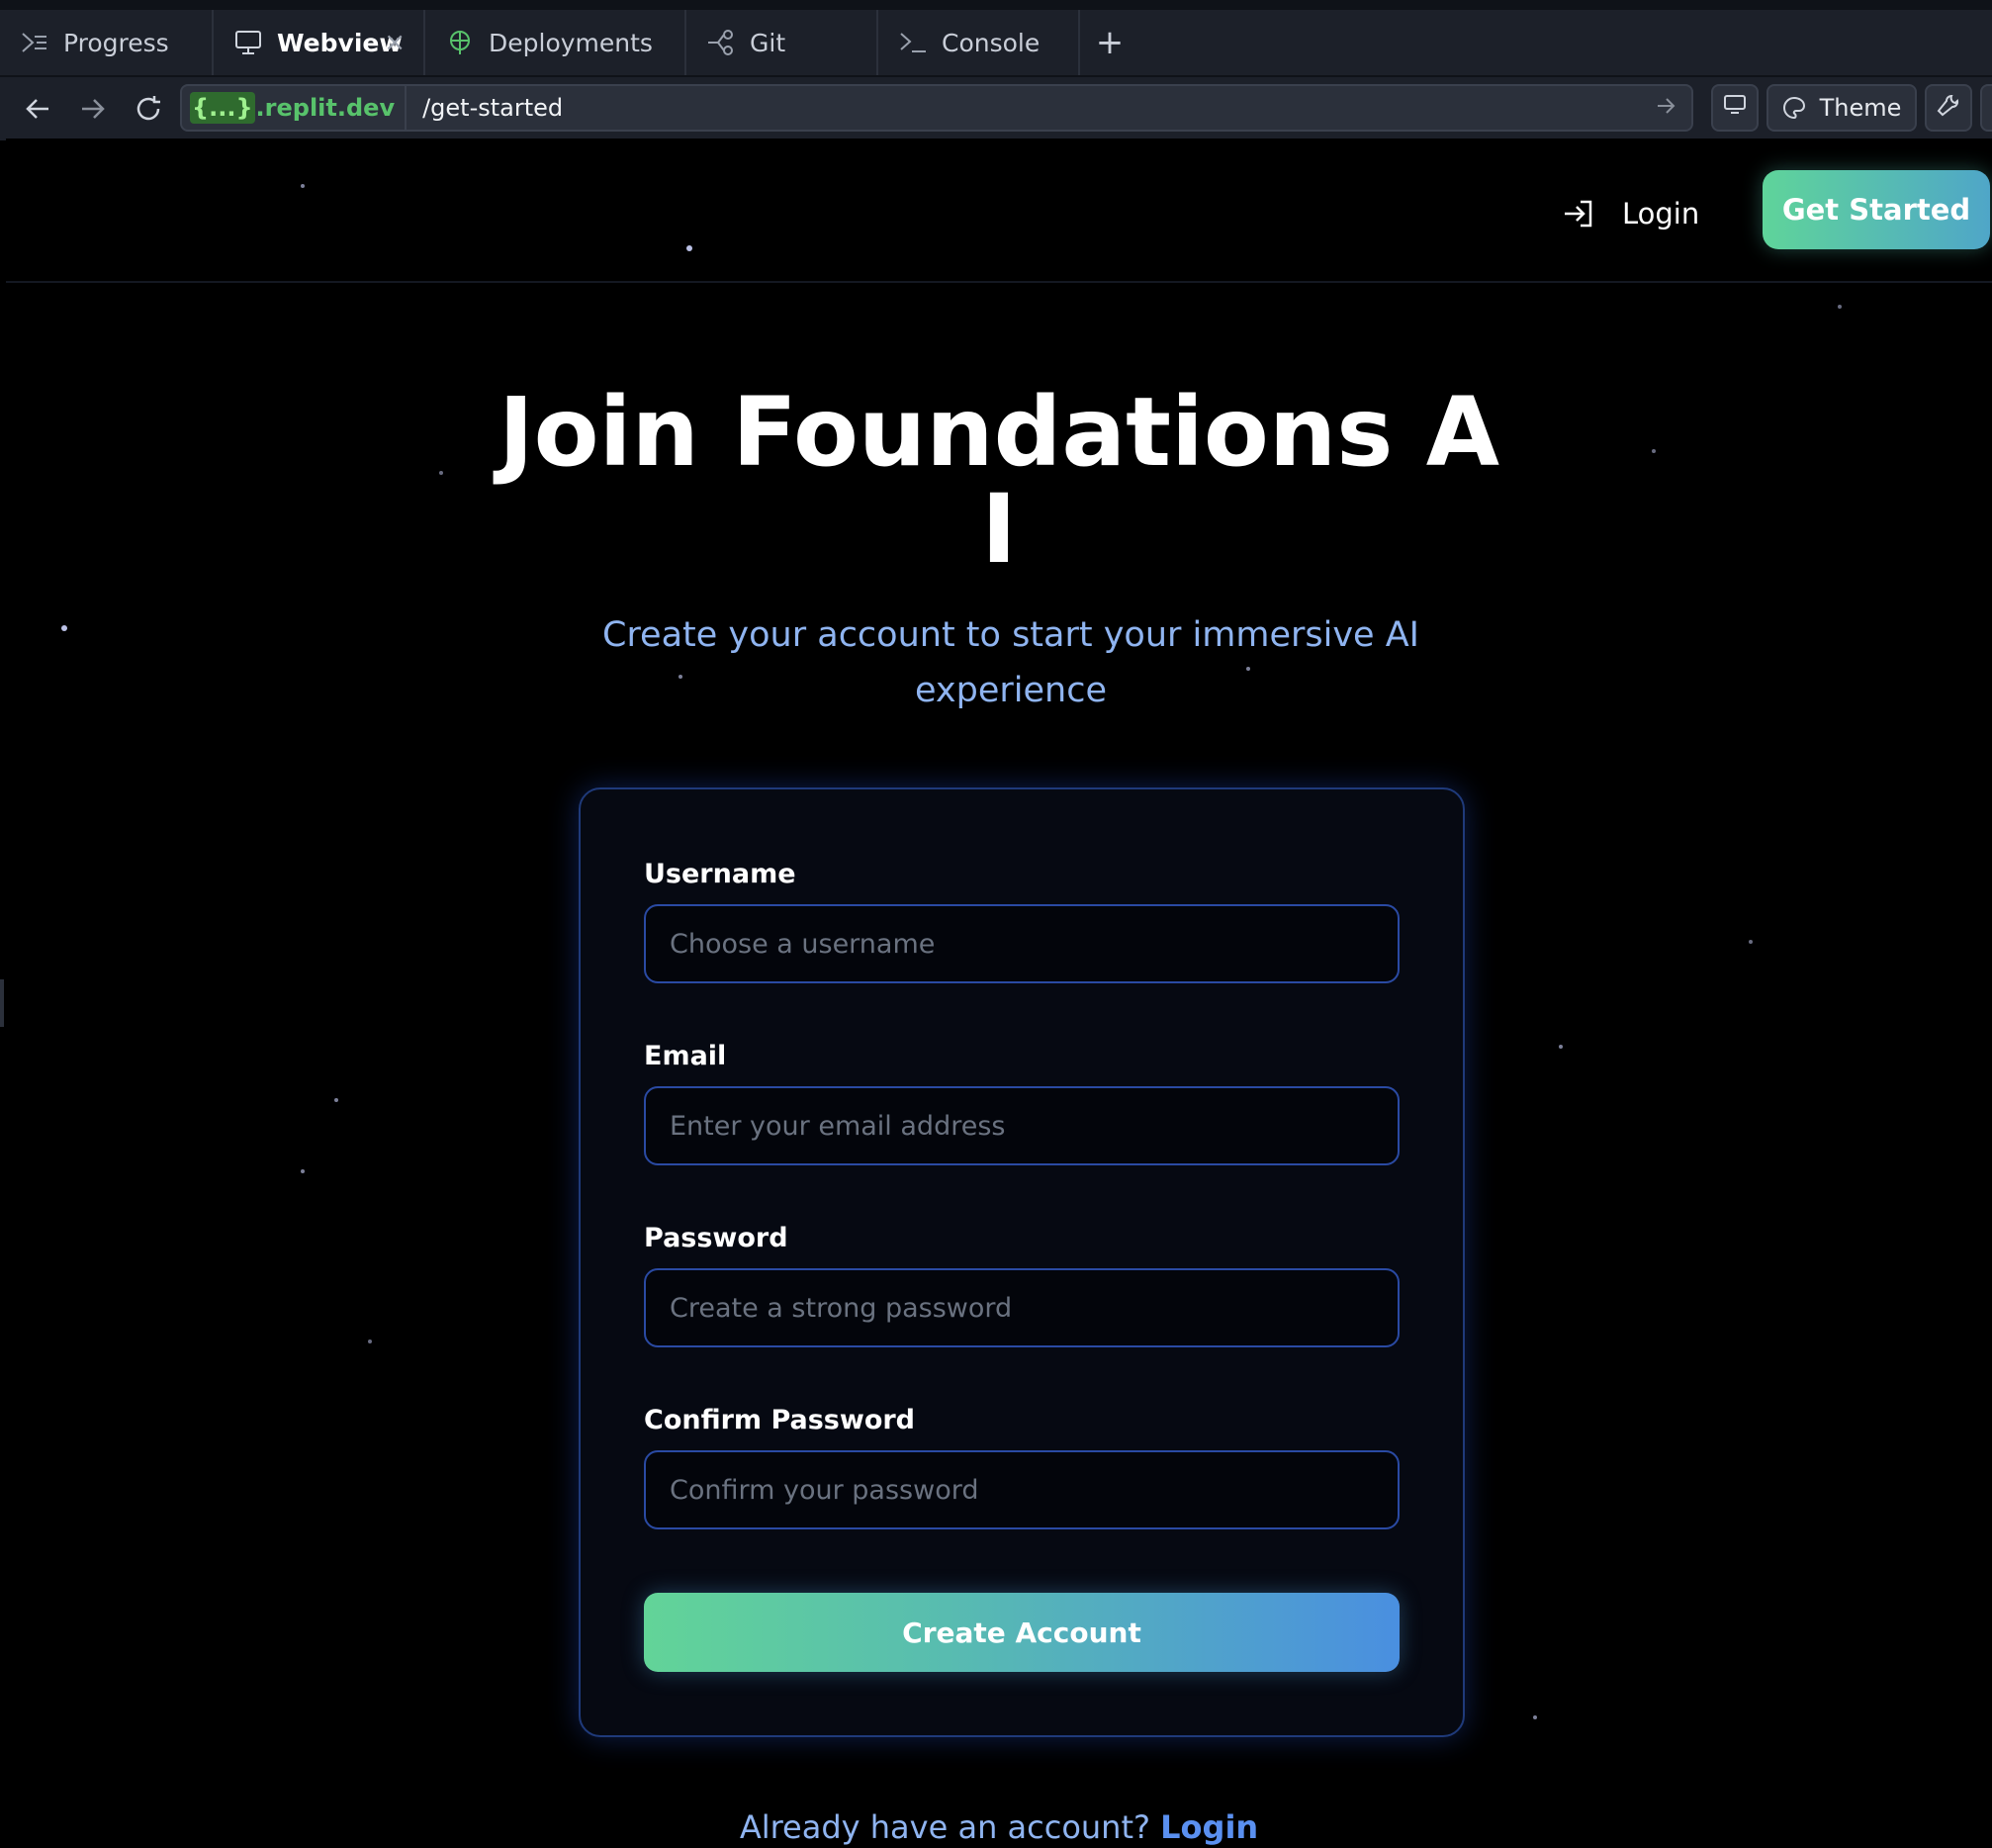 The width and height of the screenshot is (1992, 1848). Describe the element at coordinates (493, 108) in the screenshot. I see `url-path: /get-started` at that location.